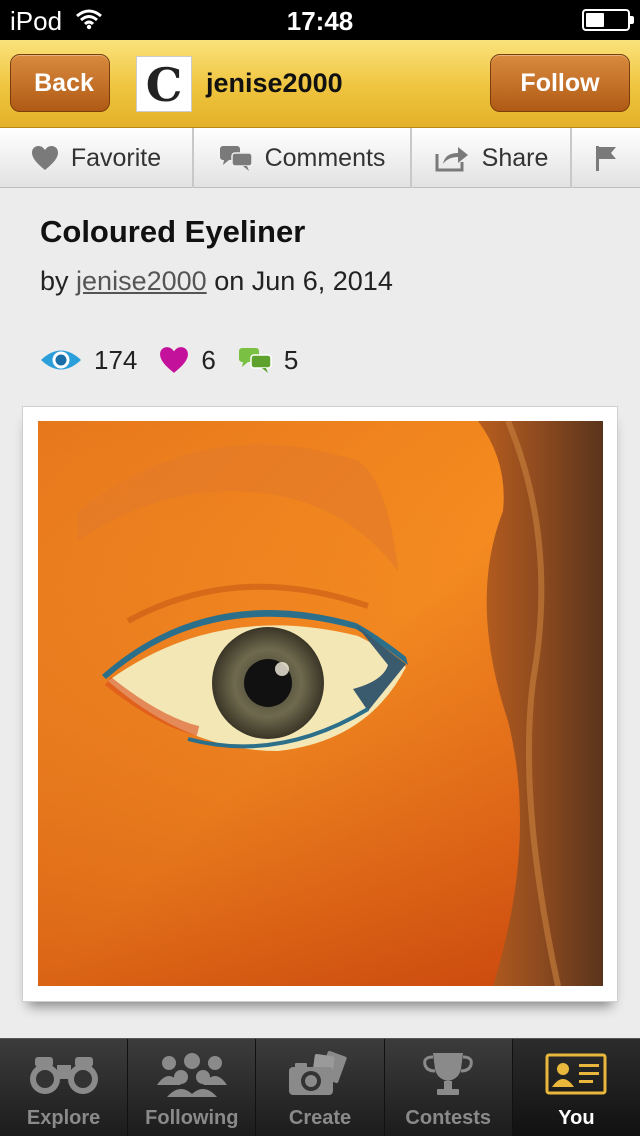 This screenshot has height=1136, width=640. Describe the element at coordinates (61, 360) in the screenshot. I see `eye-icon` at that location.